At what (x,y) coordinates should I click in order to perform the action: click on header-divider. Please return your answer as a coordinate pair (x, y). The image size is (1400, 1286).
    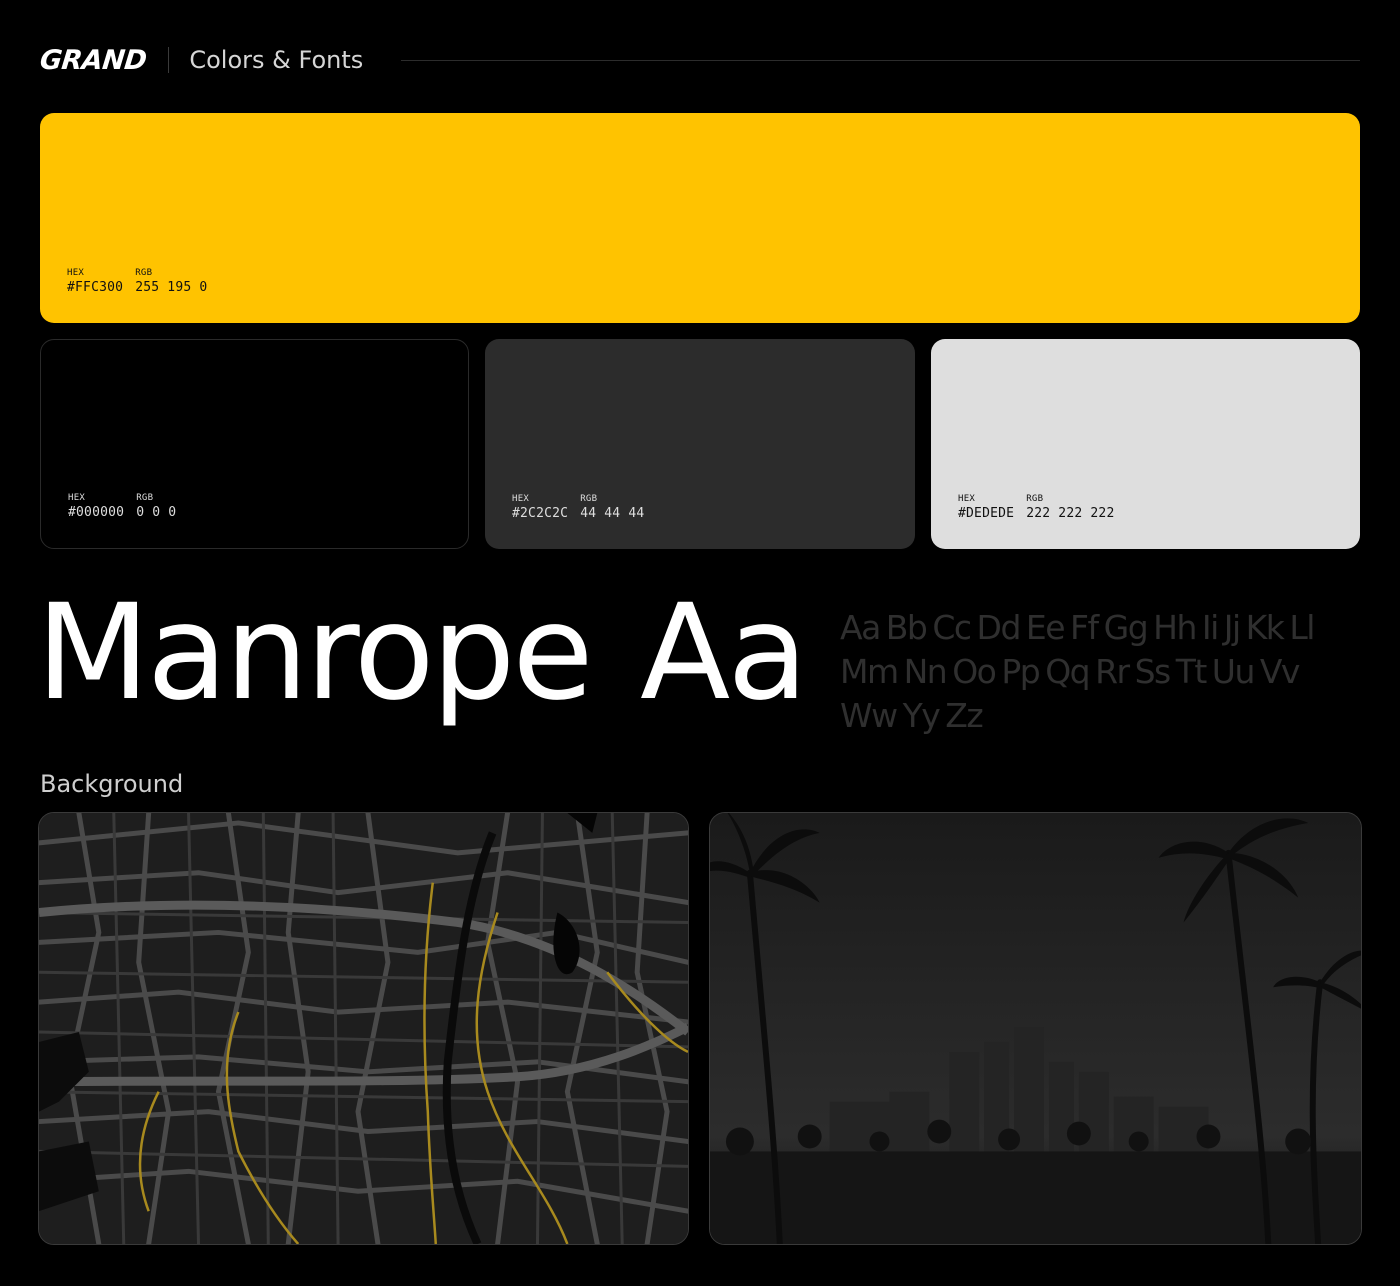
    Looking at the image, I should click on (169, 60).